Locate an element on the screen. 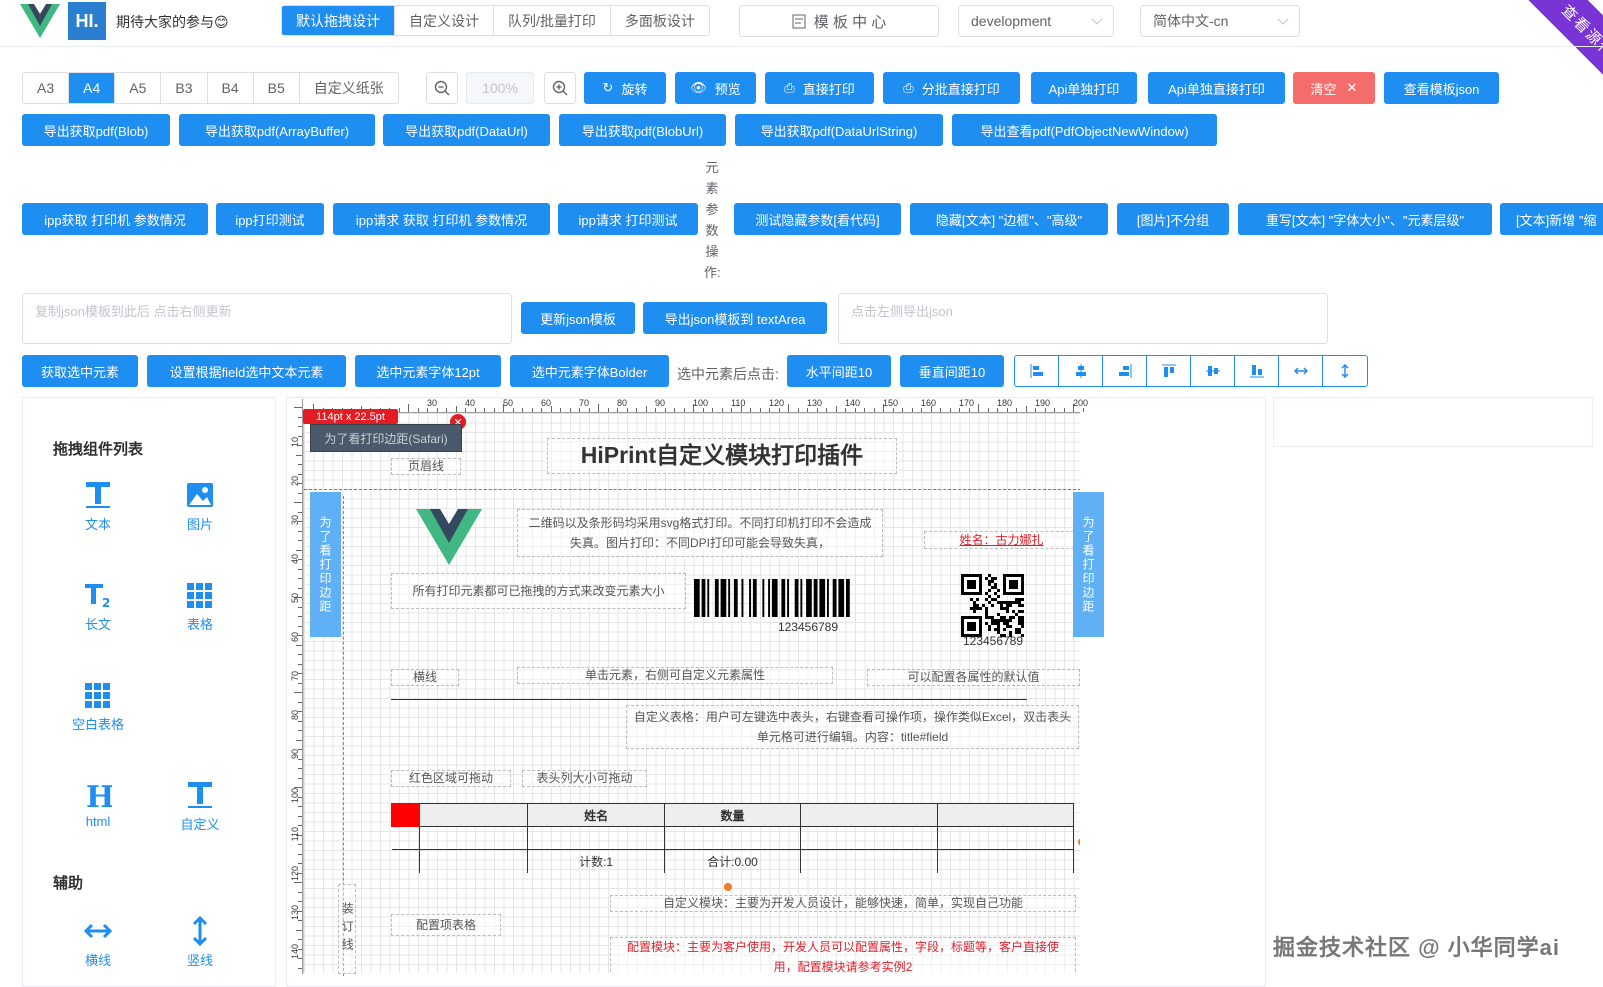 The image size is (1603, 987). json-output-textarea: 点击左侧导出json is located at coordinates (1083, 318).